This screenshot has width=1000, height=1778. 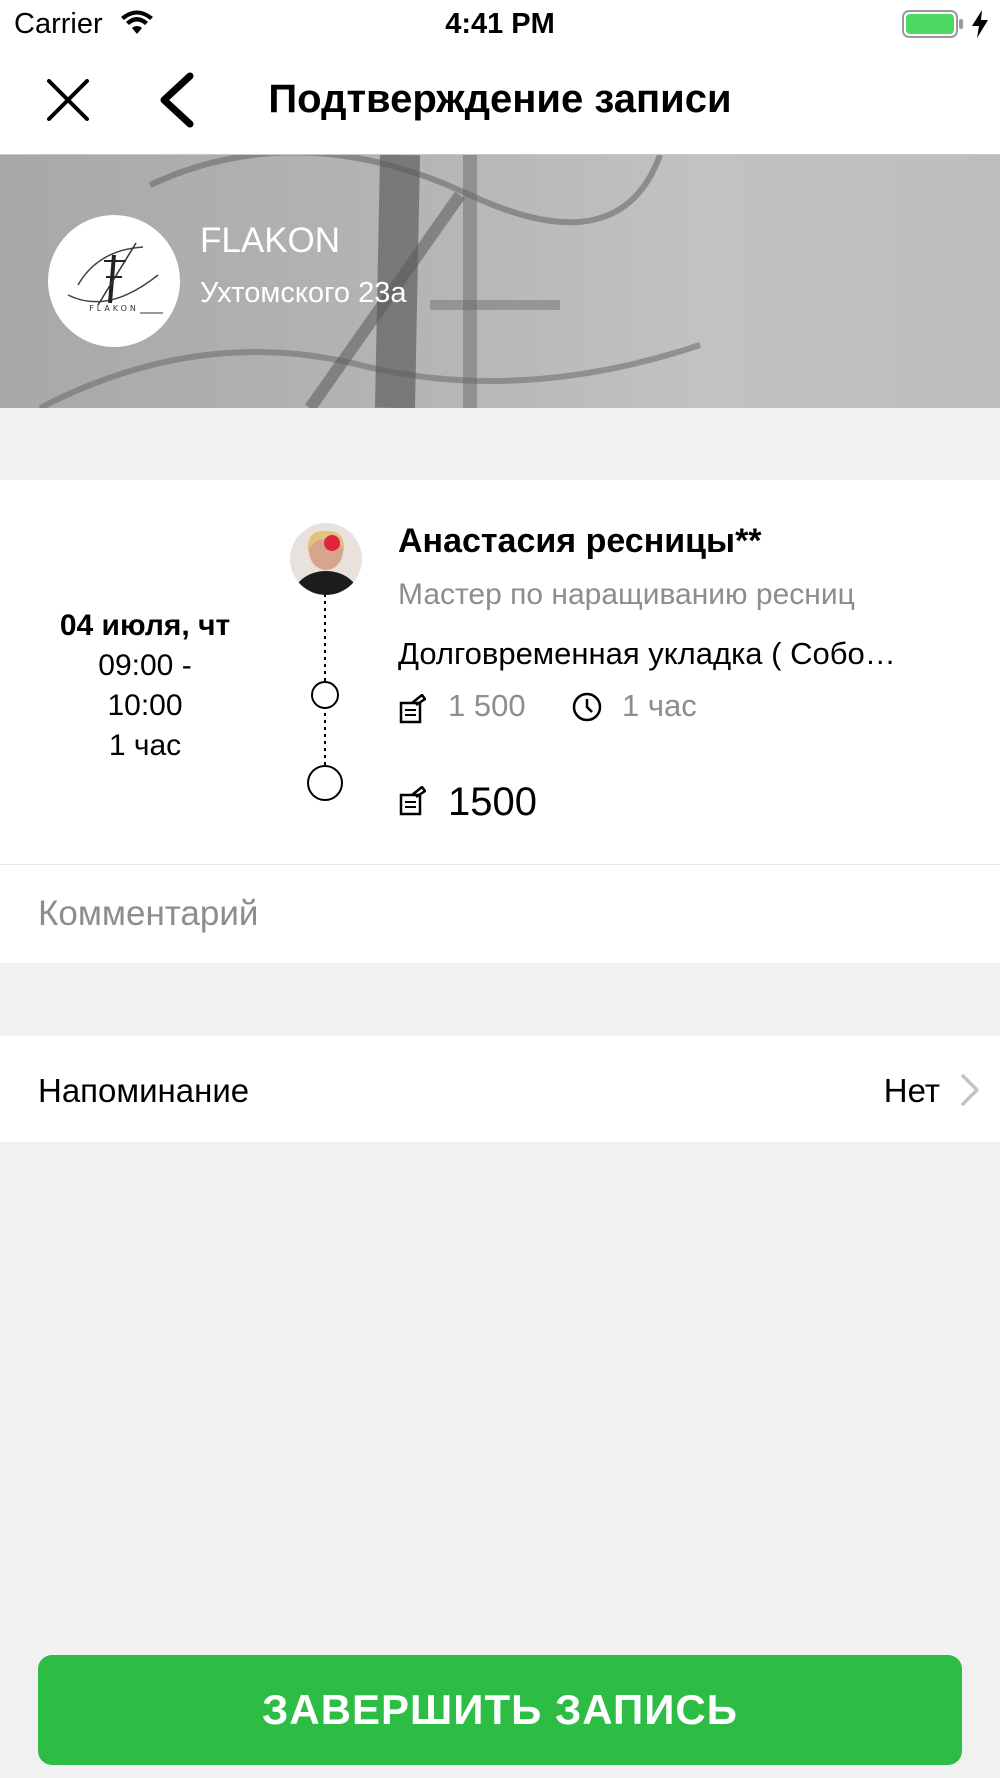 I want to click on battery-icon, so click(x=933, y=26).